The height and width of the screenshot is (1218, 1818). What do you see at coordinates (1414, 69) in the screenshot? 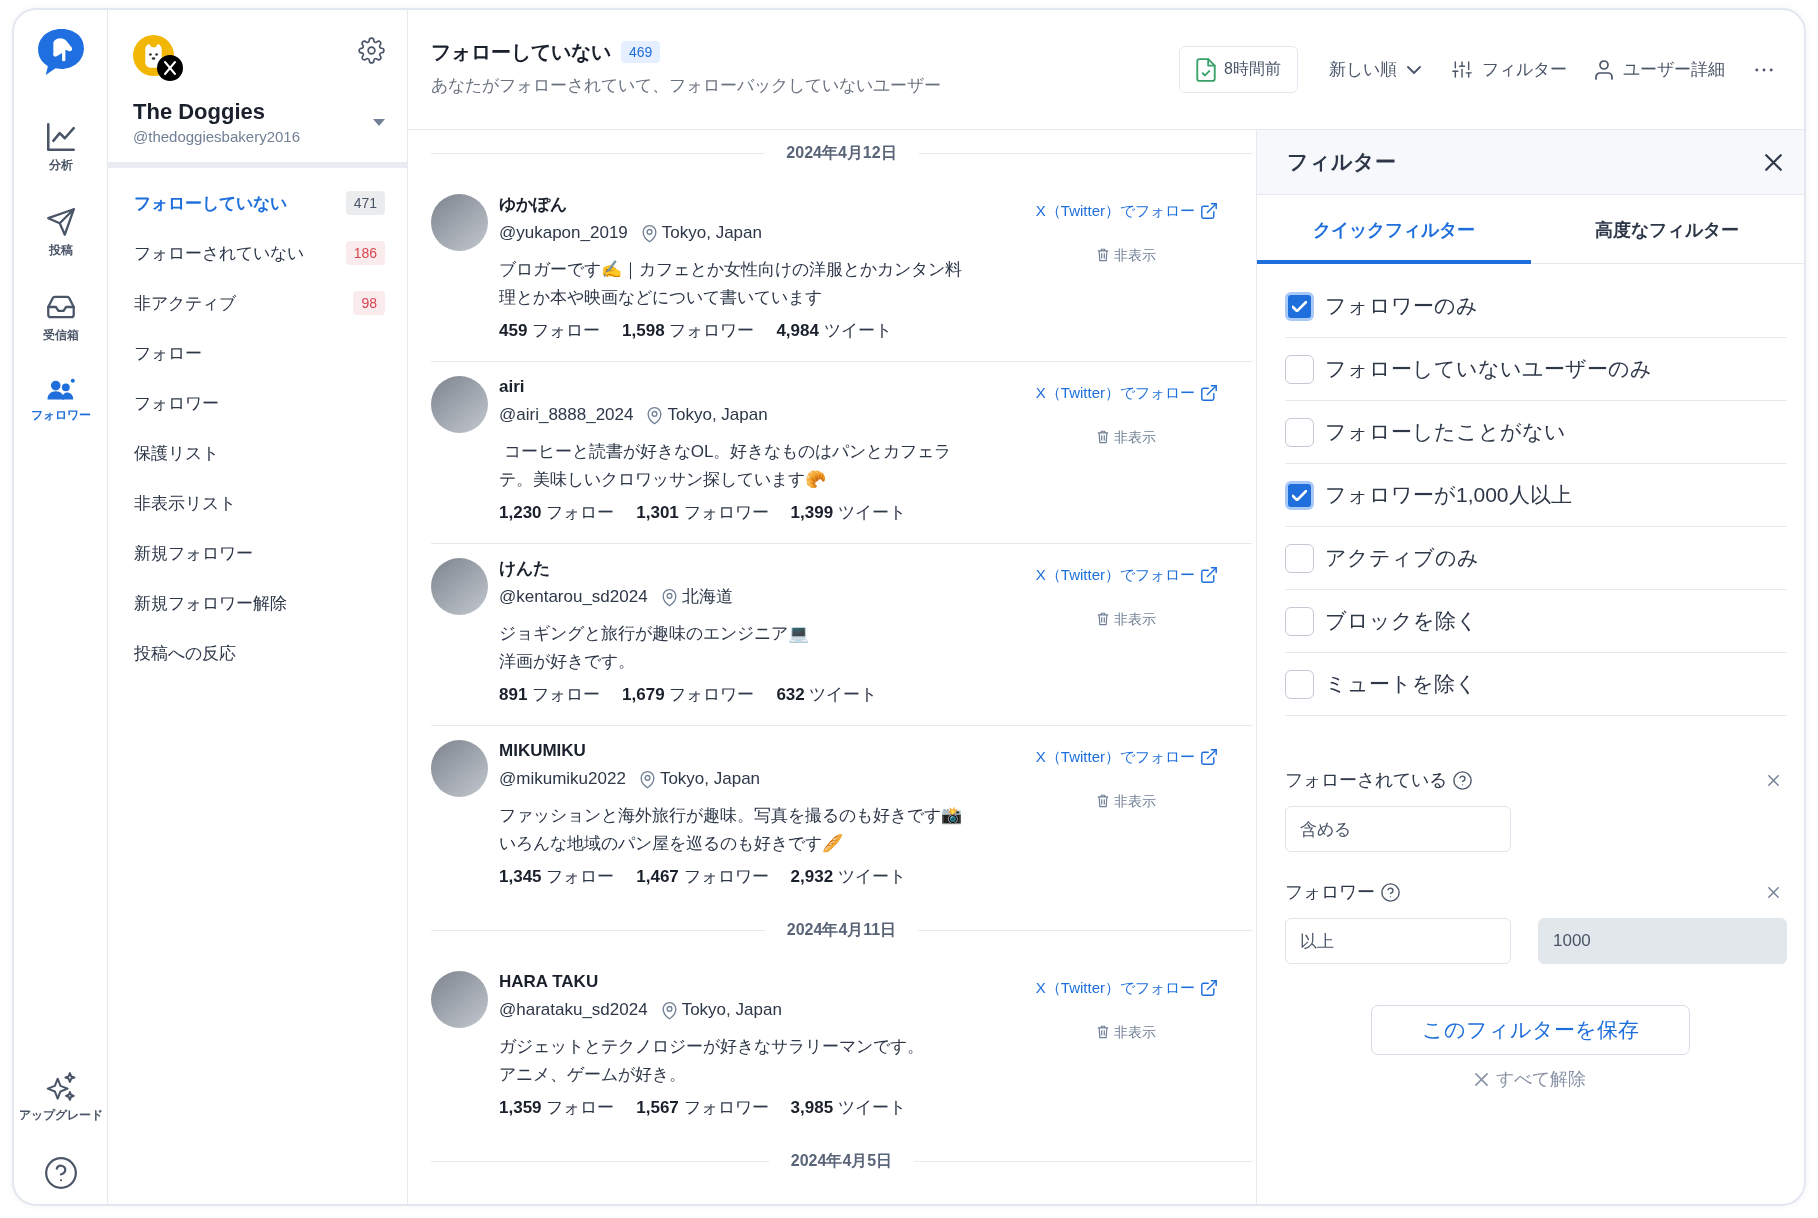
I see `chevron-down-icon` at bounding box center [1414, 69].